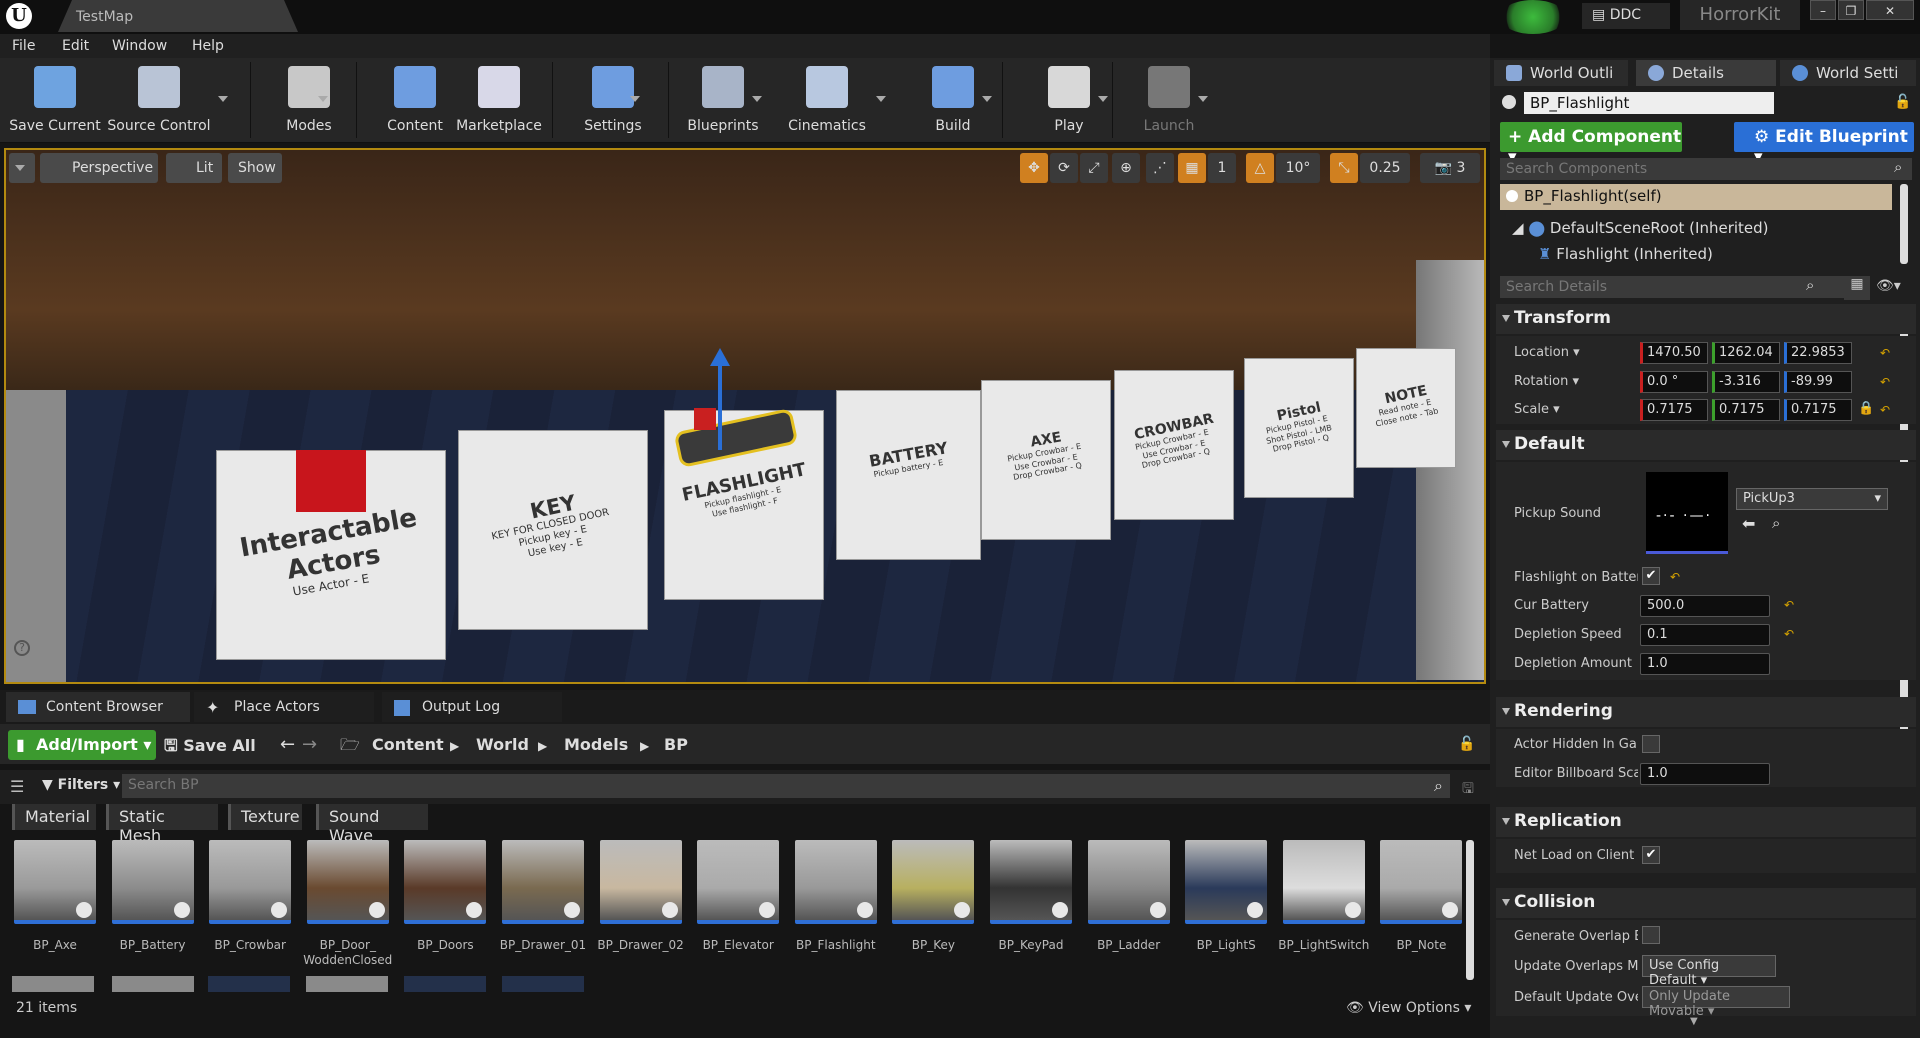 This screenshot has height=1038, width=1920. I want to click on tab-world-outliner: World Outli, so click(1561, 73).